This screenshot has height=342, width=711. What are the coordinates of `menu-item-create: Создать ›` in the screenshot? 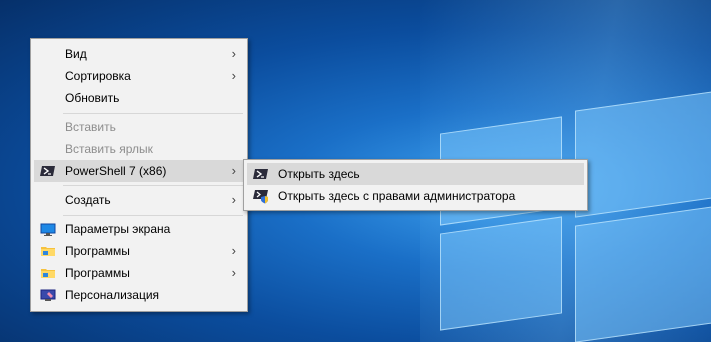 It's located at (139, 200).